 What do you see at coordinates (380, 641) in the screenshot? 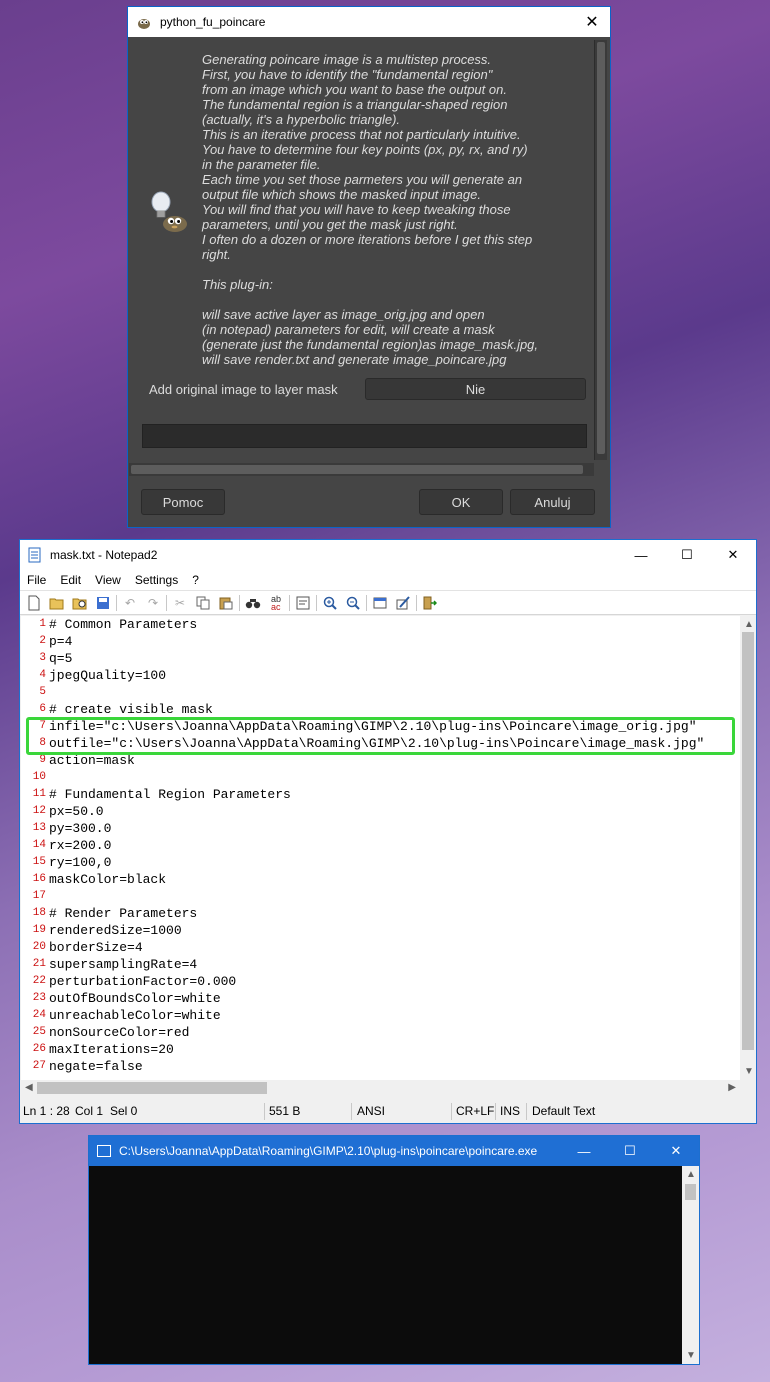
I see `code-line: 2 p=4` at bounding box center [380, 641].